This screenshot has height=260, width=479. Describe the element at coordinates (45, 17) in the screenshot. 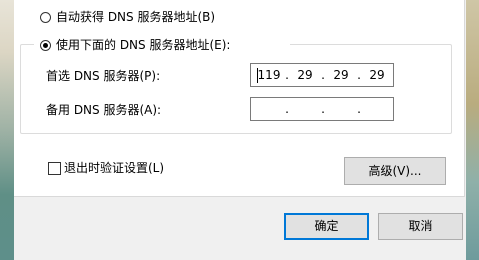

I see `auto-dns-radio` at that location.